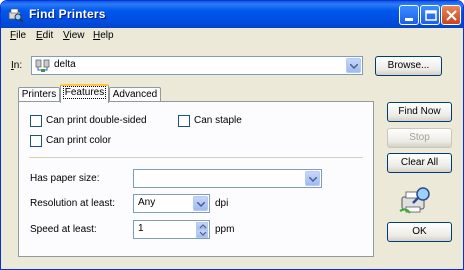  I want to click on arrow-down-icon, so click(203, 233).